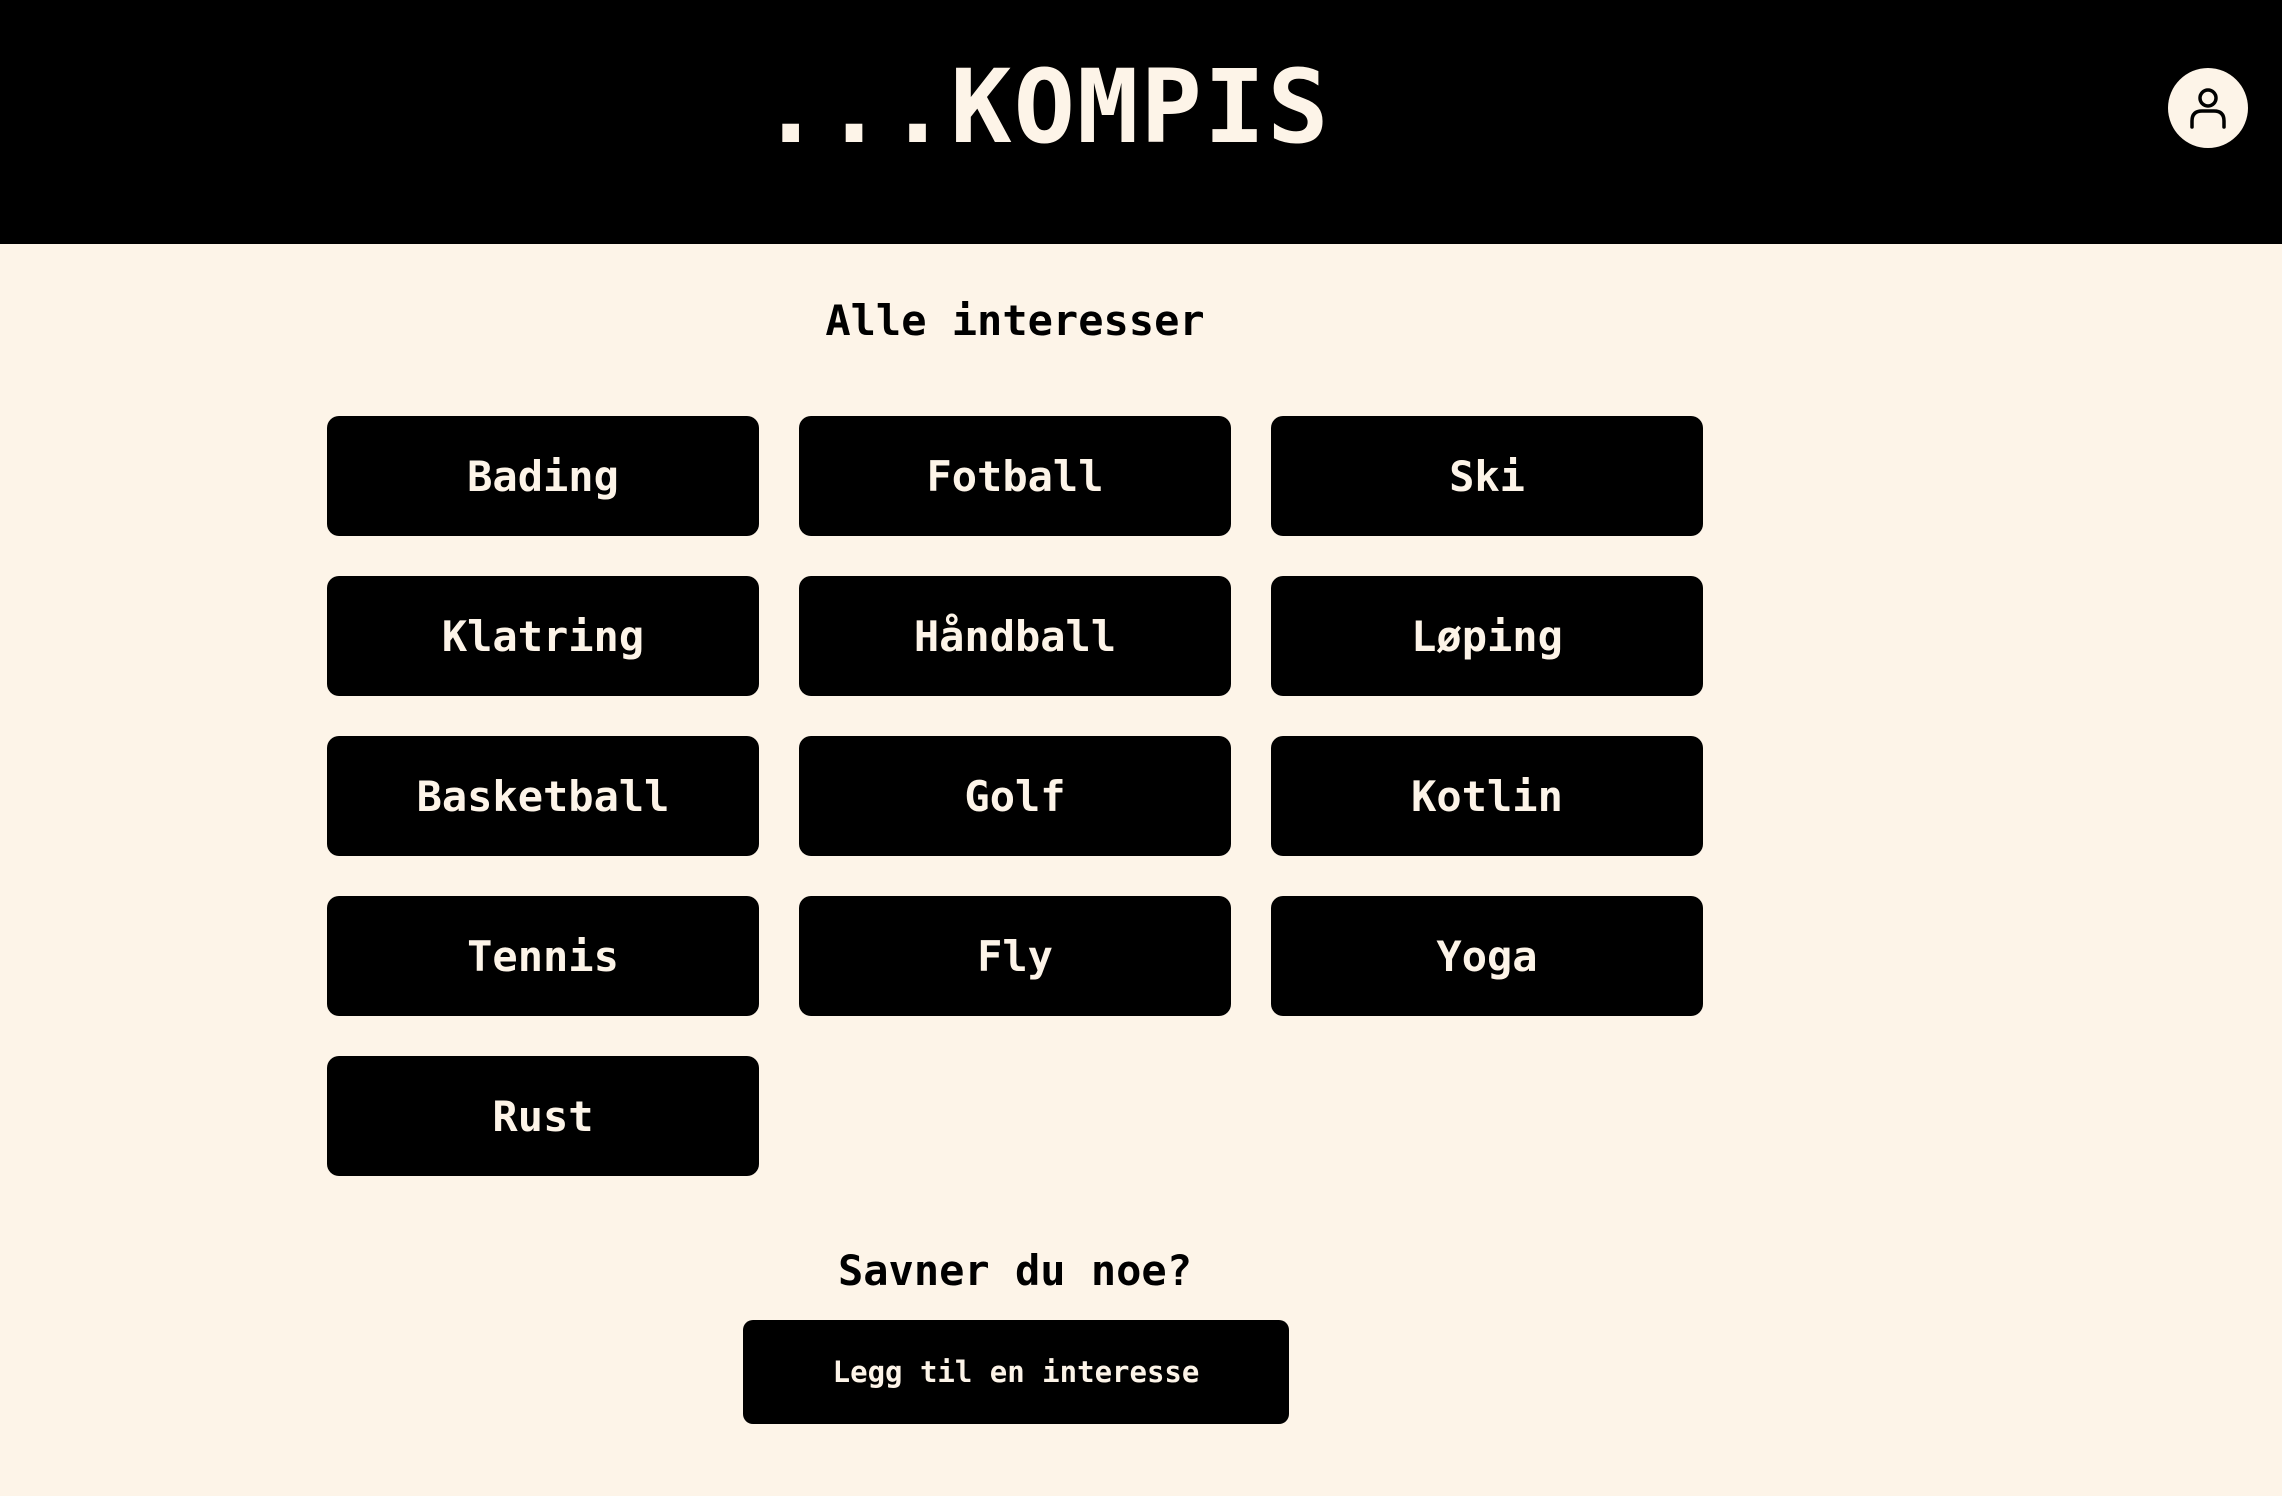  Describe the element at coordinates (1014, 1270) in the screenshot. I see `missing-prompt: Savner du noe?` at that location.